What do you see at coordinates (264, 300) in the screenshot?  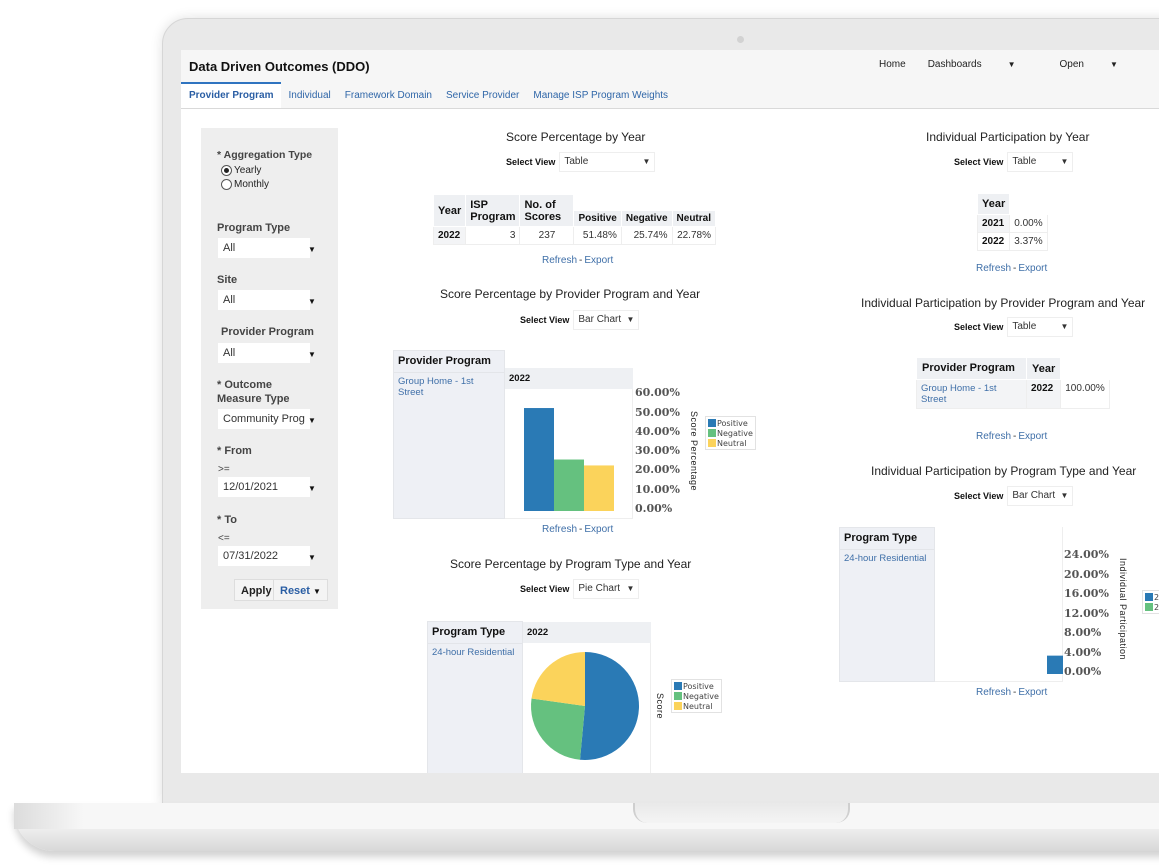 I see `site-select: All` at bounding box center [264, 300].